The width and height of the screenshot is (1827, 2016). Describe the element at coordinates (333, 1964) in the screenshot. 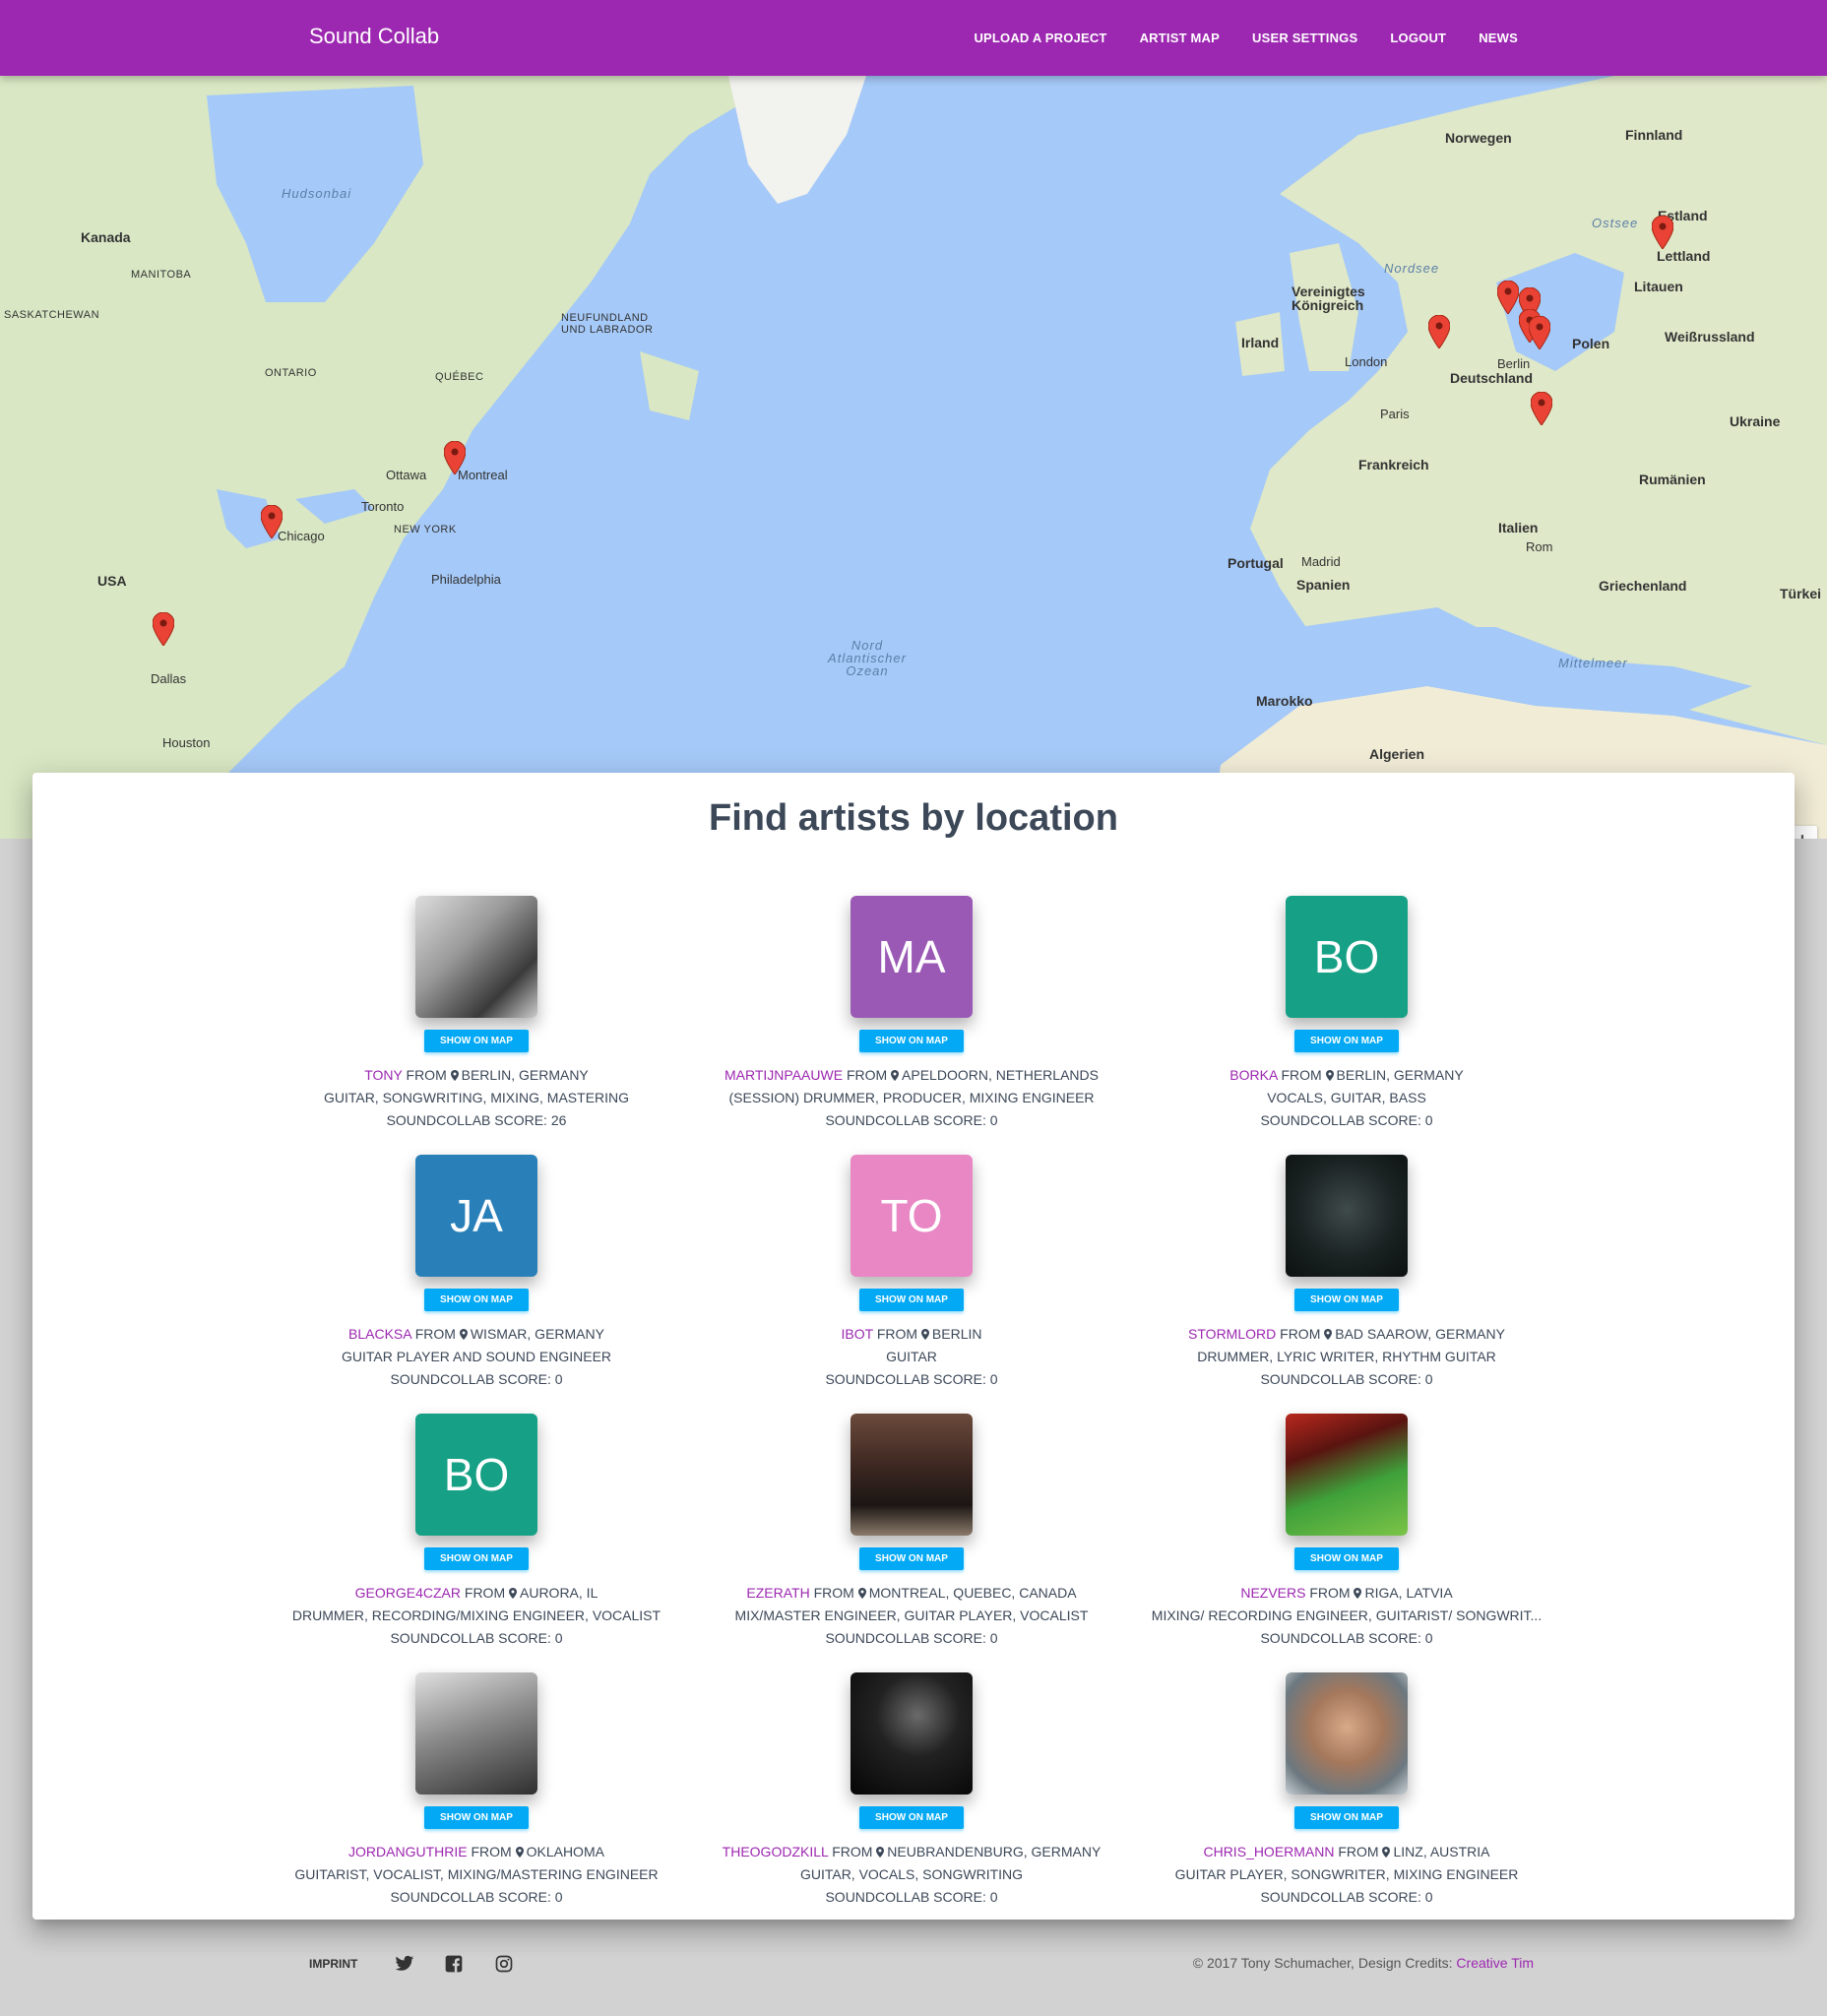

I see `footer-imprint-link: IMPRINT` at that location.